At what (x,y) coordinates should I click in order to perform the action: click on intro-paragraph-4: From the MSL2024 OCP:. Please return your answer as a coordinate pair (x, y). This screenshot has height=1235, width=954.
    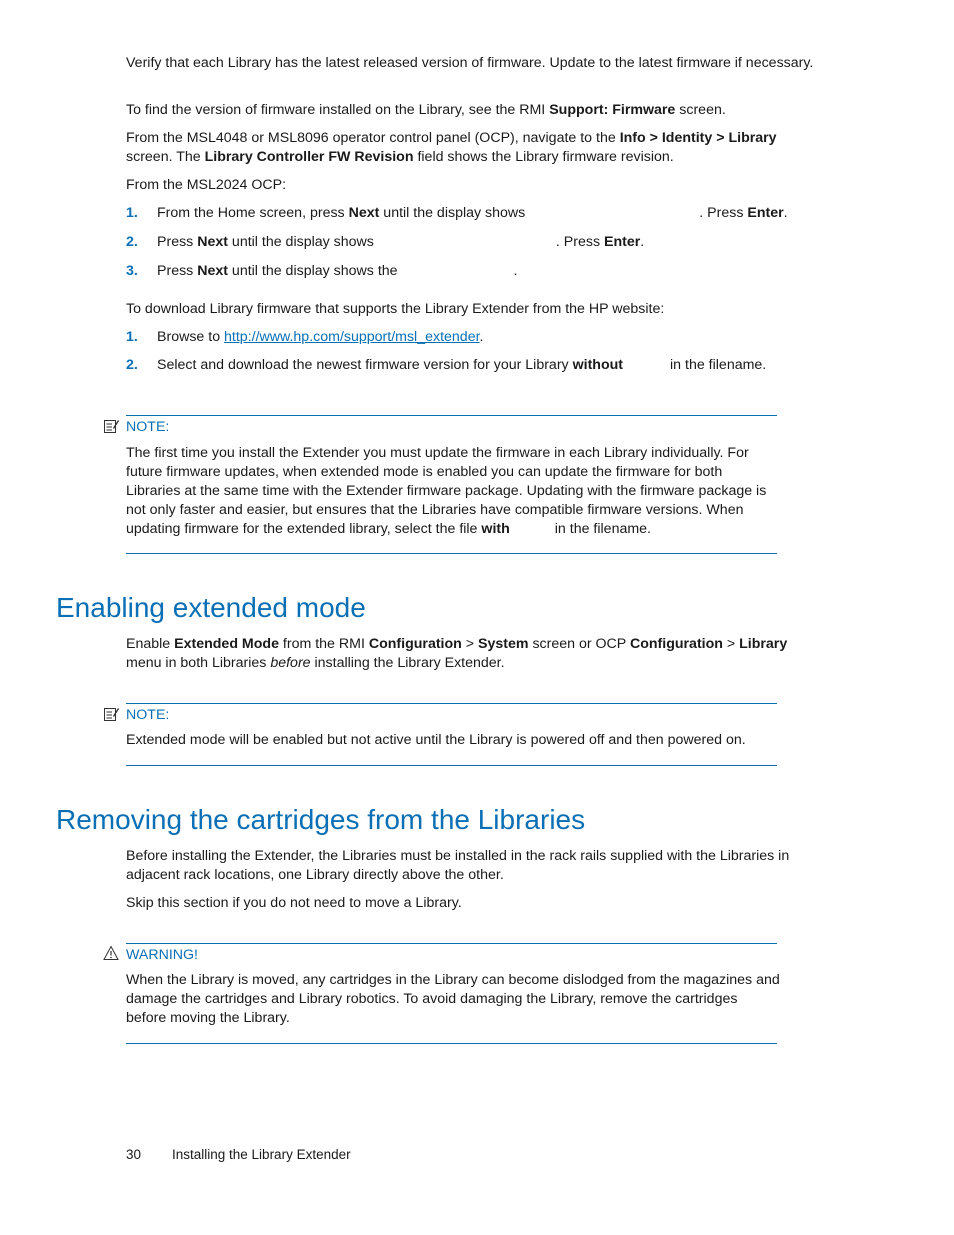
    Looking at the image, I should click on (206, 185).